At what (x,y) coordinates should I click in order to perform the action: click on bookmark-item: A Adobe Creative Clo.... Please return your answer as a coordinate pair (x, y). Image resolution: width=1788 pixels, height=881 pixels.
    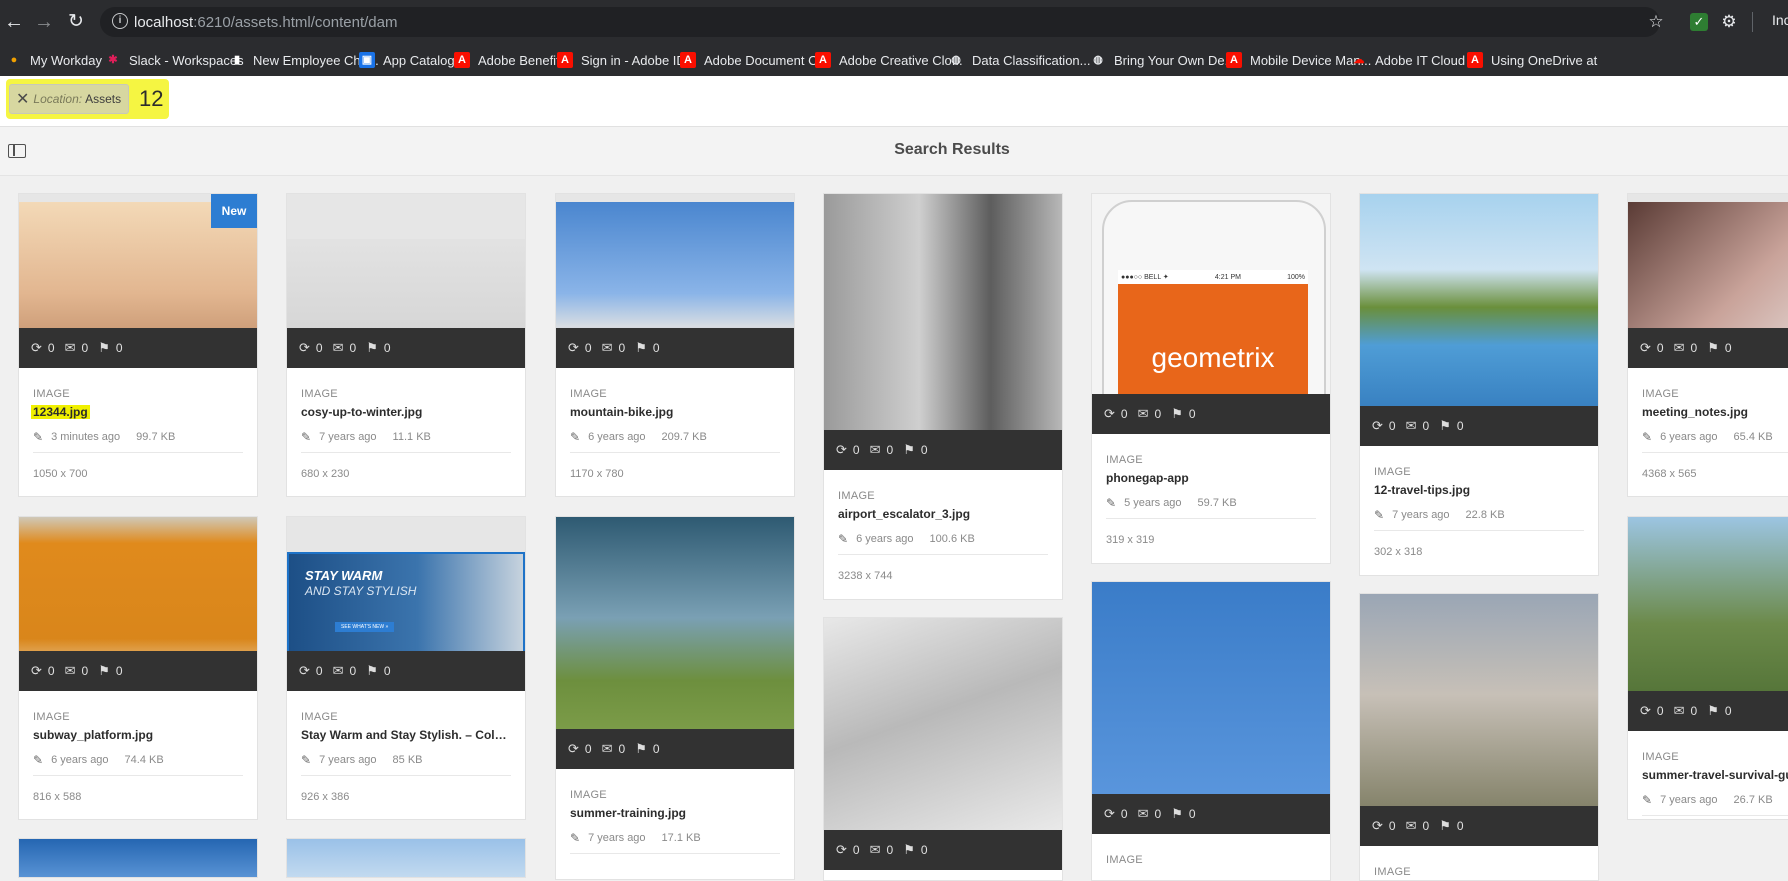
    Looking at the image, I should click on (889, 60).